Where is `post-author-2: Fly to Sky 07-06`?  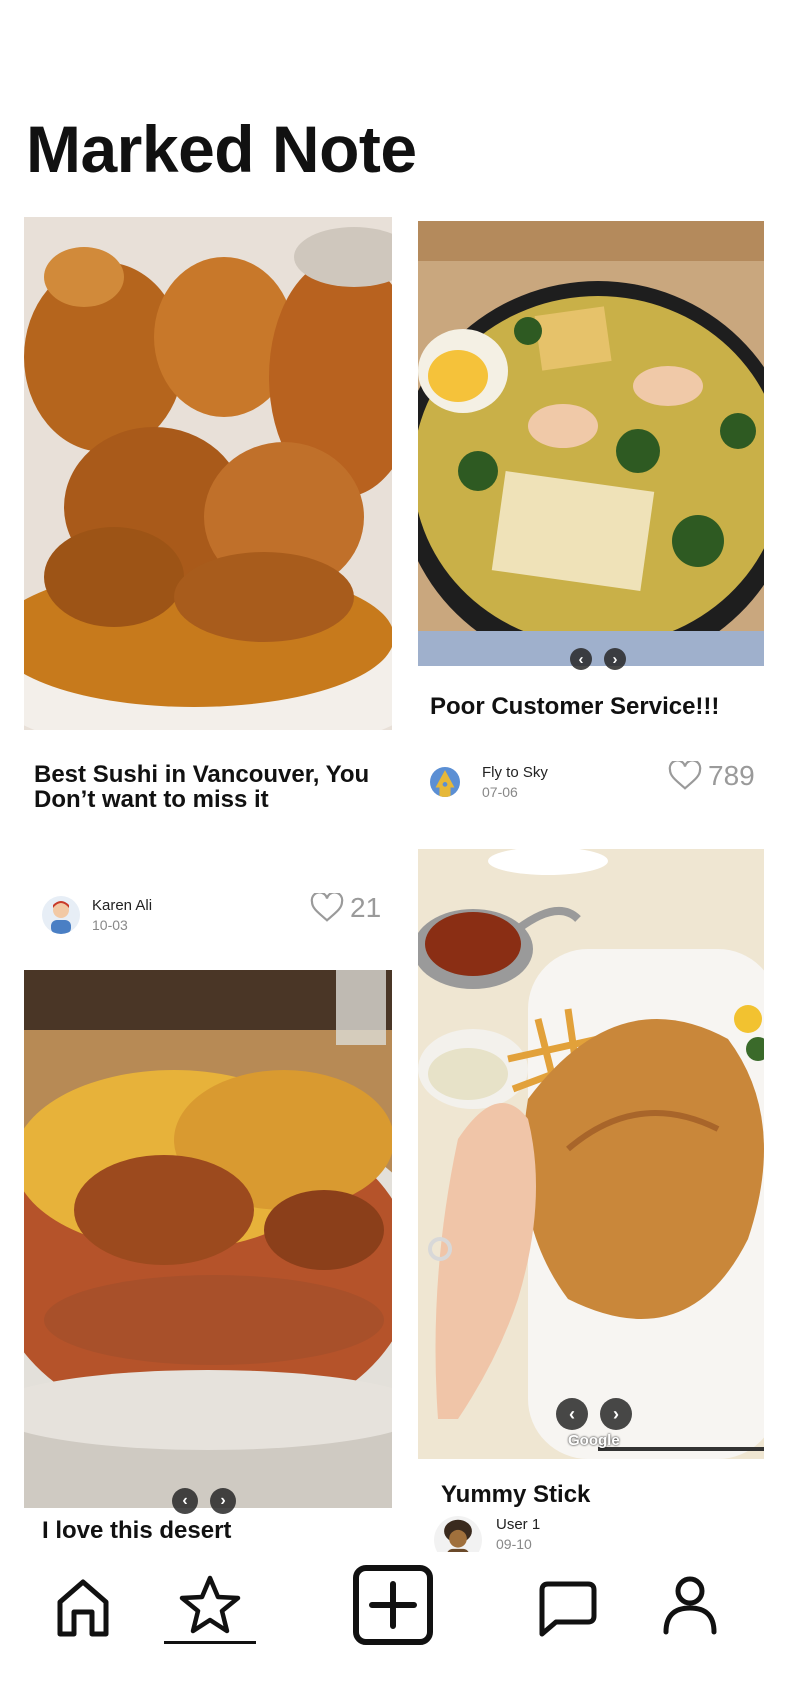 post-author-2: Fly to Sky 07-06 is located at coordinates (489, 782).